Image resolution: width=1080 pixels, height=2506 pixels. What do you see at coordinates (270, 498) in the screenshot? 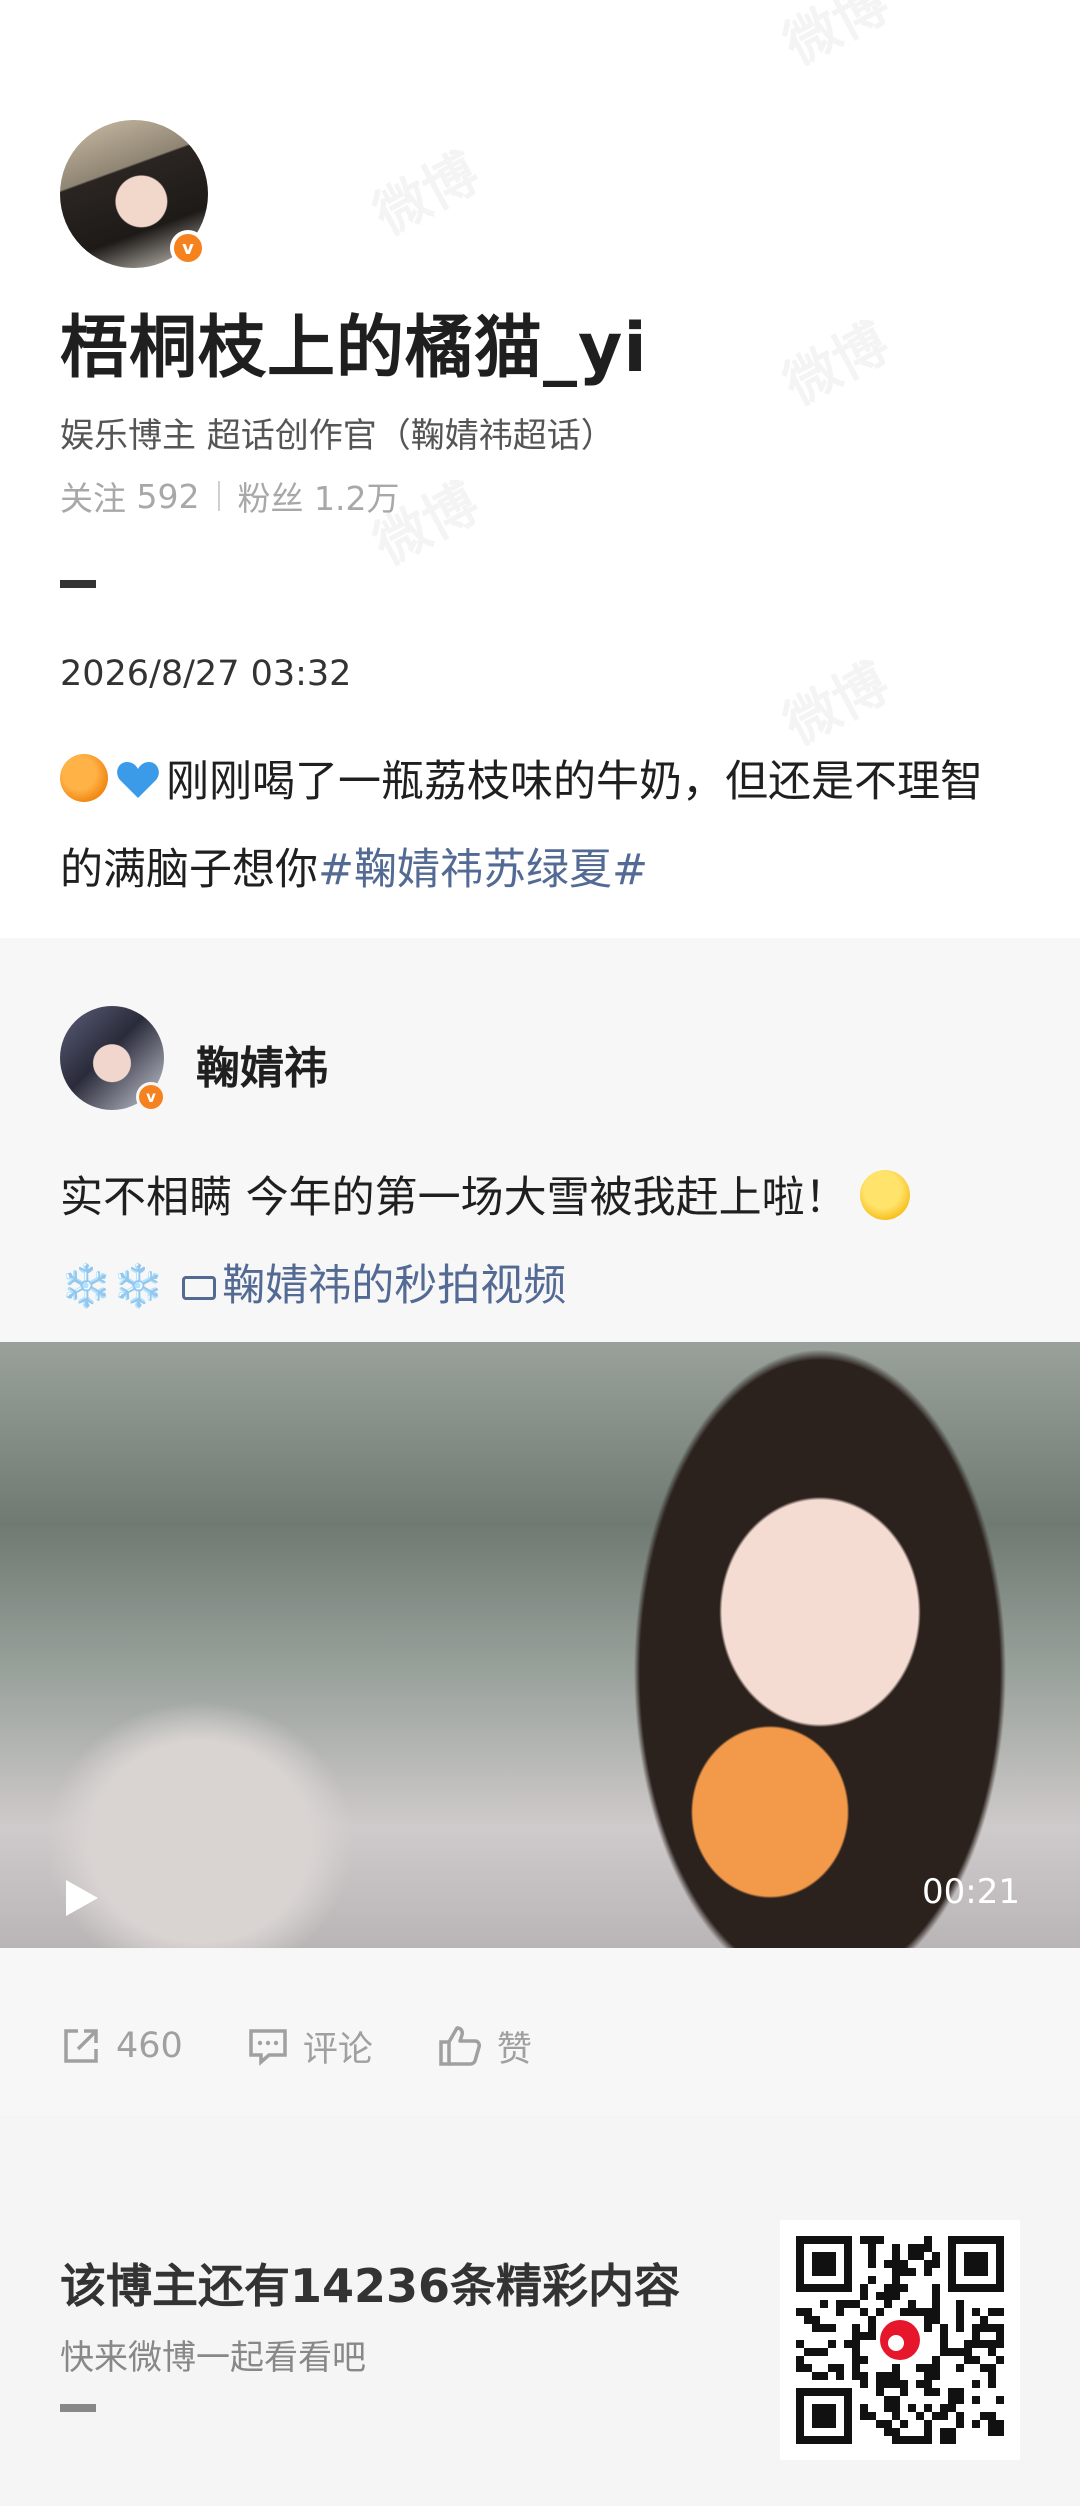
I see `followers-label: 粉丝` at bounding box center [270, 498].